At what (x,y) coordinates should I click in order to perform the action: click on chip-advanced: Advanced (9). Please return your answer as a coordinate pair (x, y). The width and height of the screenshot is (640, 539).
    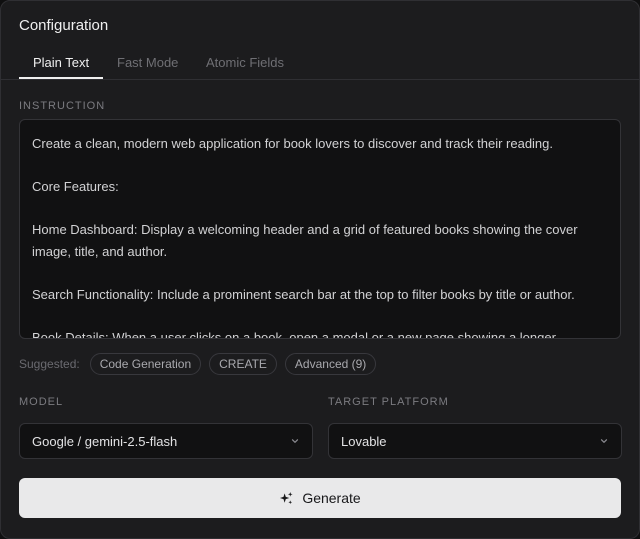
    Looking at the image, I should click on (330, 364).